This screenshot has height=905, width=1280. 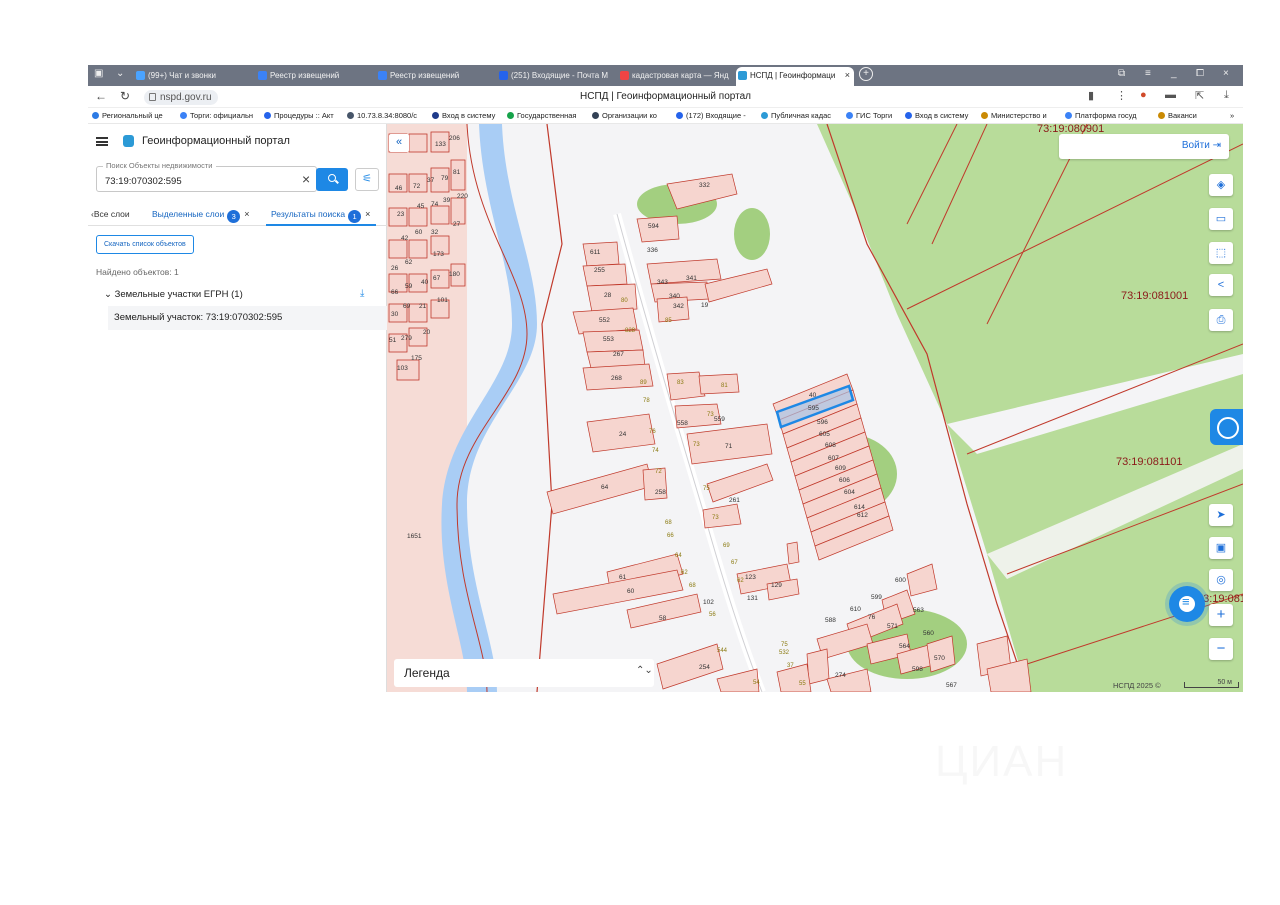 I want to click on print-icon: ⎙, so click(x=1221, y=320).